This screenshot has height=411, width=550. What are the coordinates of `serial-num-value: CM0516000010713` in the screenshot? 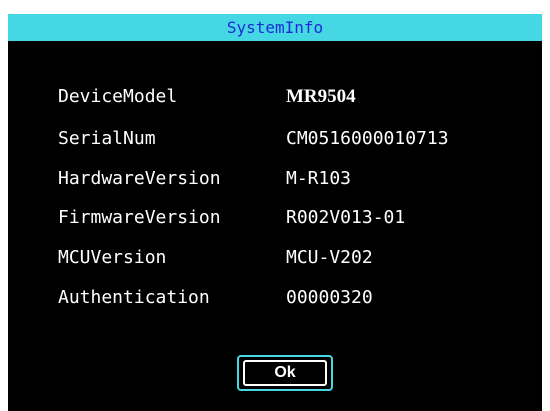 It's located at (367, 138).